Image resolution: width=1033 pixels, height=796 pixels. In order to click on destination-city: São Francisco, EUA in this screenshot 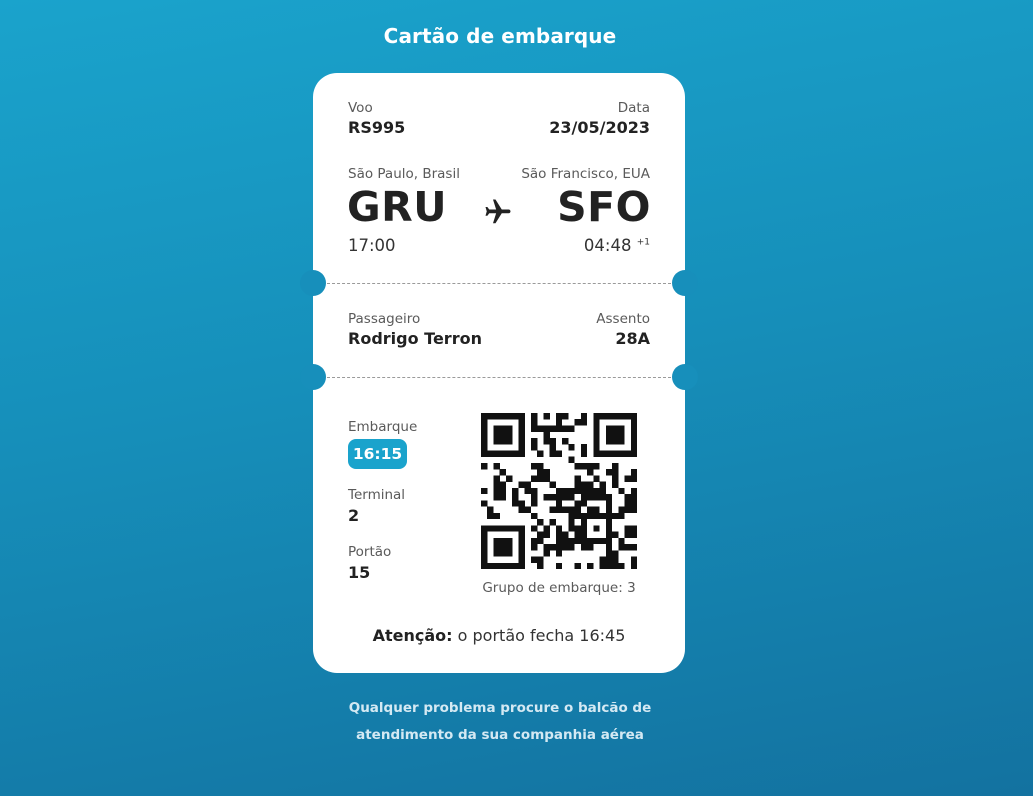, I will do `click(585, 174)`.